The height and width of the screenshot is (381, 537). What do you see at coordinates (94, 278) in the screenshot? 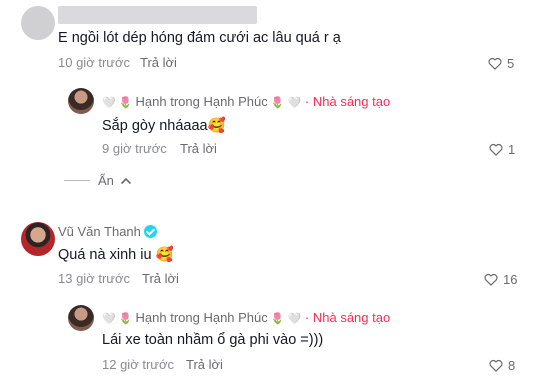
I see `comment-time: 13 giờ trước` at bounding box center [94, 278].